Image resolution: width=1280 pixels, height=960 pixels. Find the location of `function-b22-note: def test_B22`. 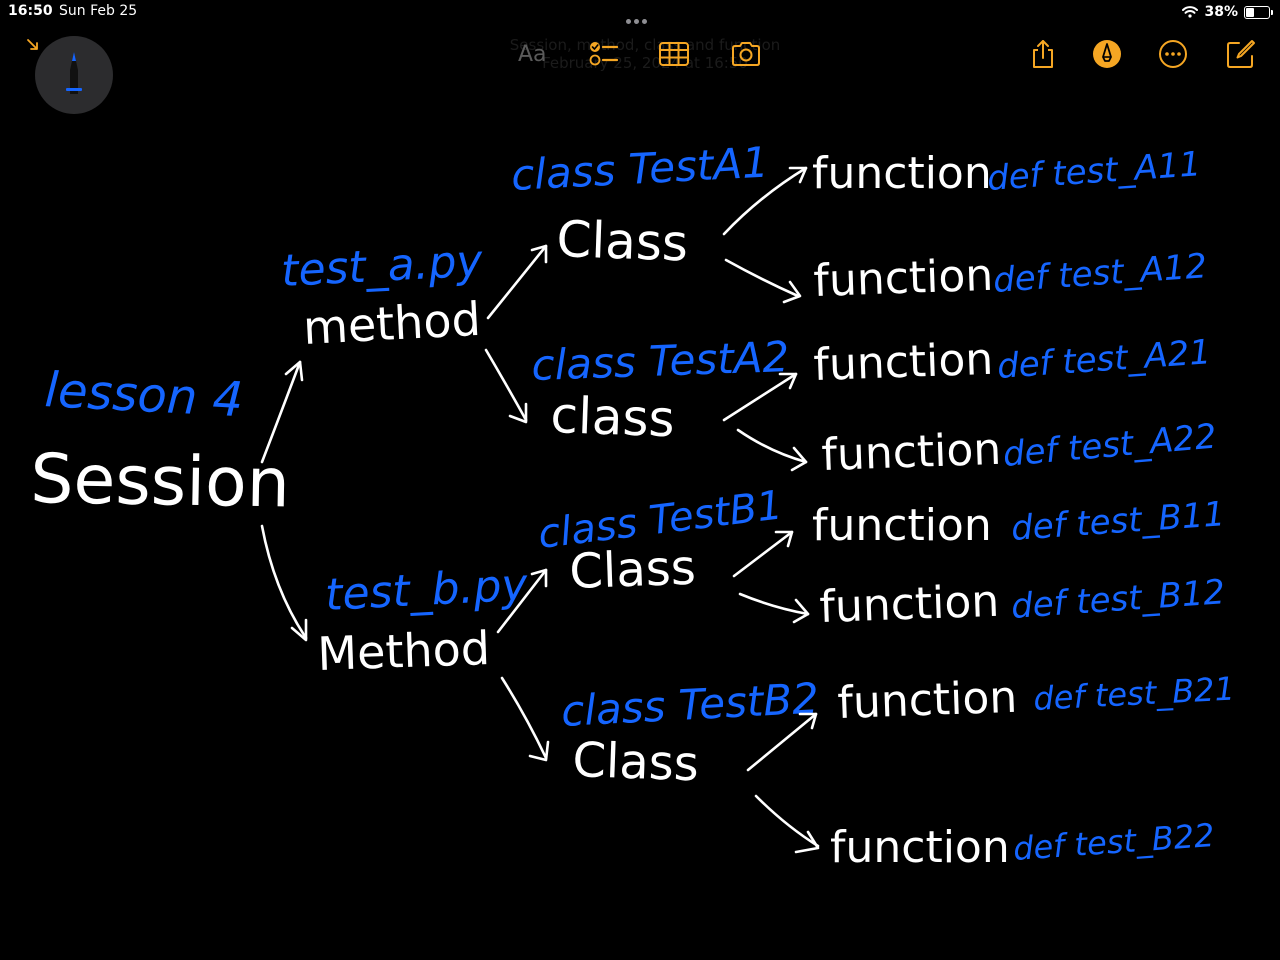

function-b22-note: def test_B22 is located at coordinates (1114, 842).